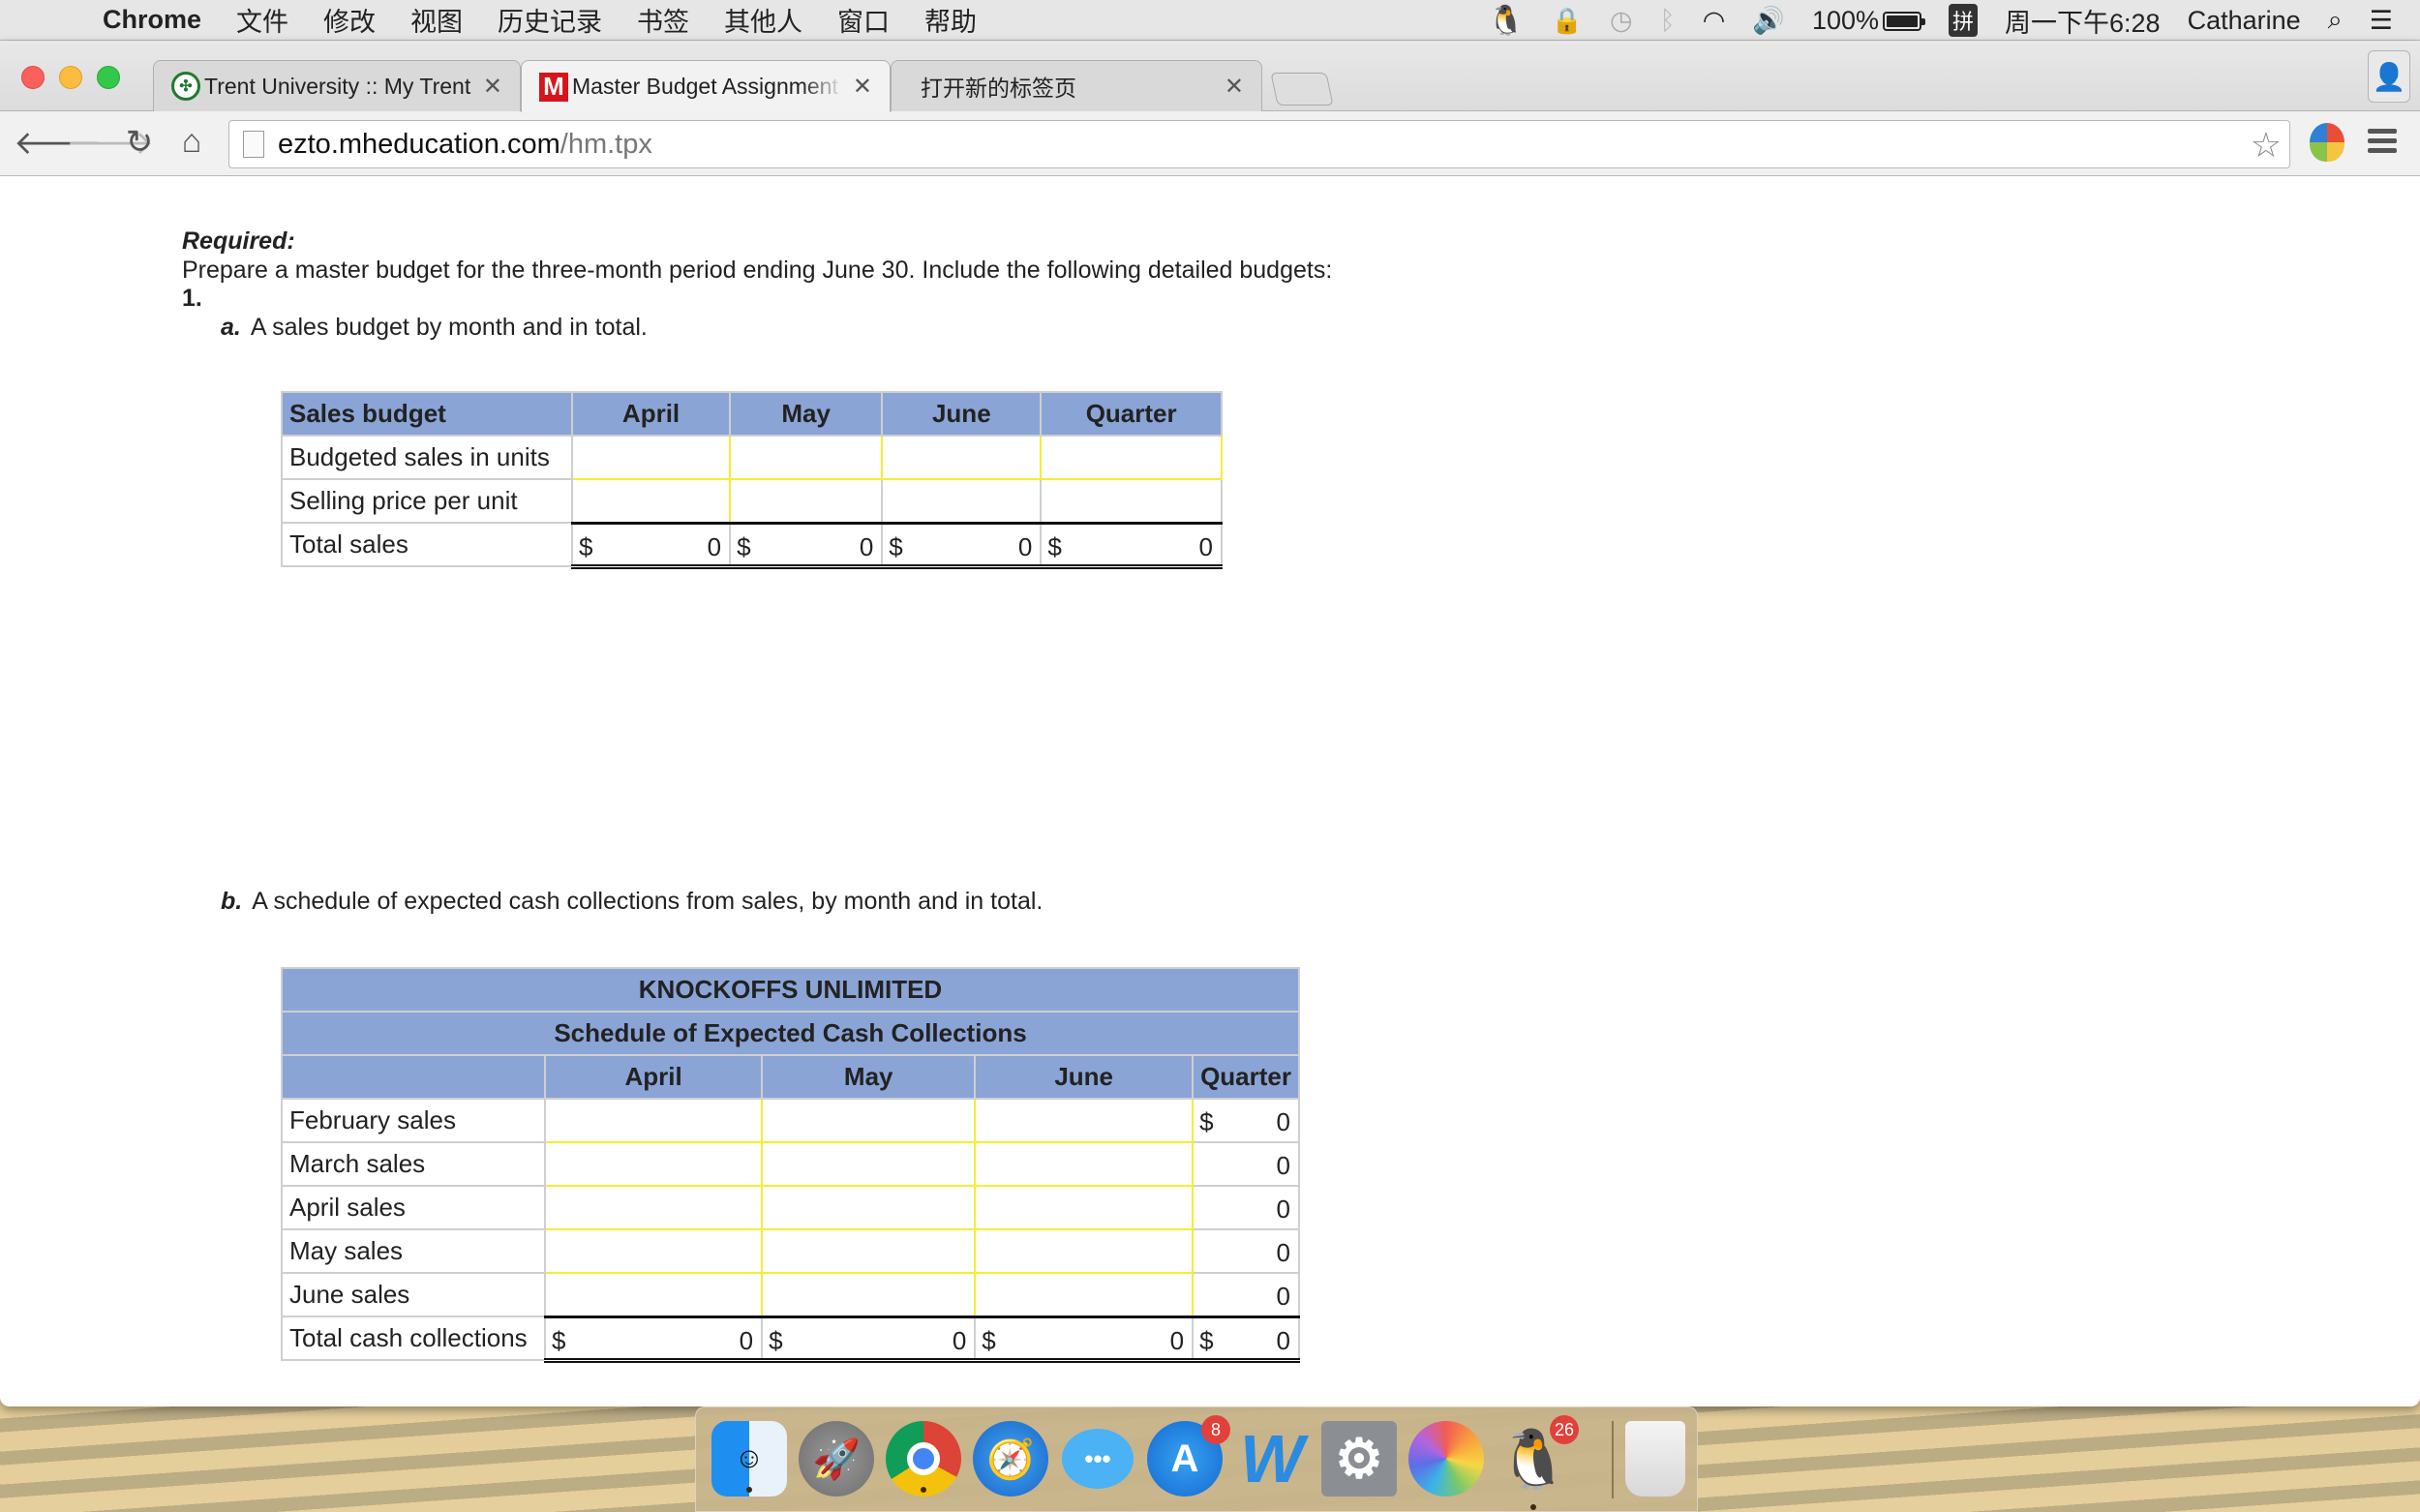  Describe the element at coordinates (923, 1459) in the screenshot. I see `dock-chrome-icon` at that location.